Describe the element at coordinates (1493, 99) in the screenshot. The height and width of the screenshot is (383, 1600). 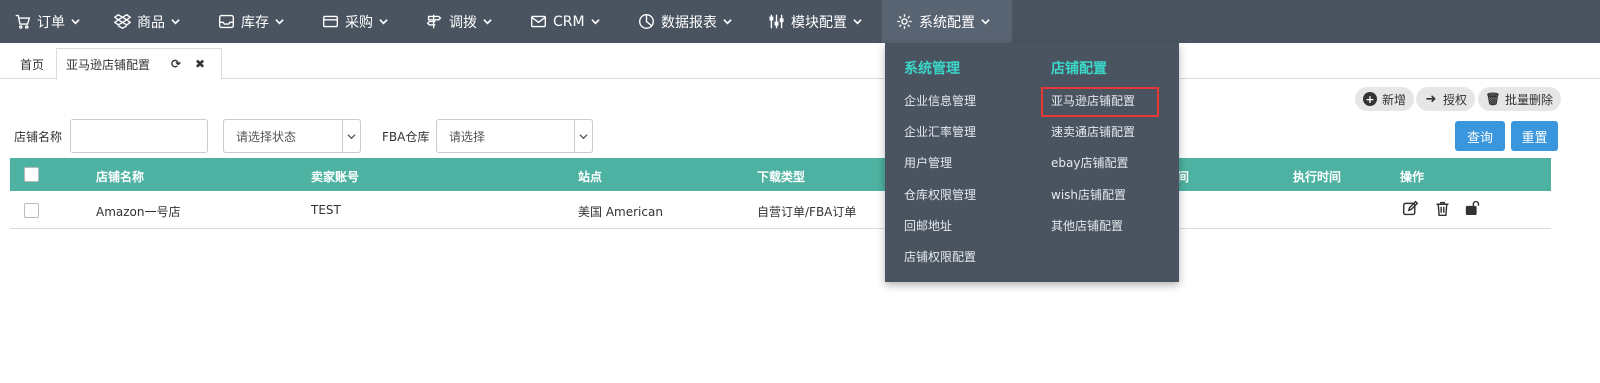
I see `trash-icon: 🗑` at that location.